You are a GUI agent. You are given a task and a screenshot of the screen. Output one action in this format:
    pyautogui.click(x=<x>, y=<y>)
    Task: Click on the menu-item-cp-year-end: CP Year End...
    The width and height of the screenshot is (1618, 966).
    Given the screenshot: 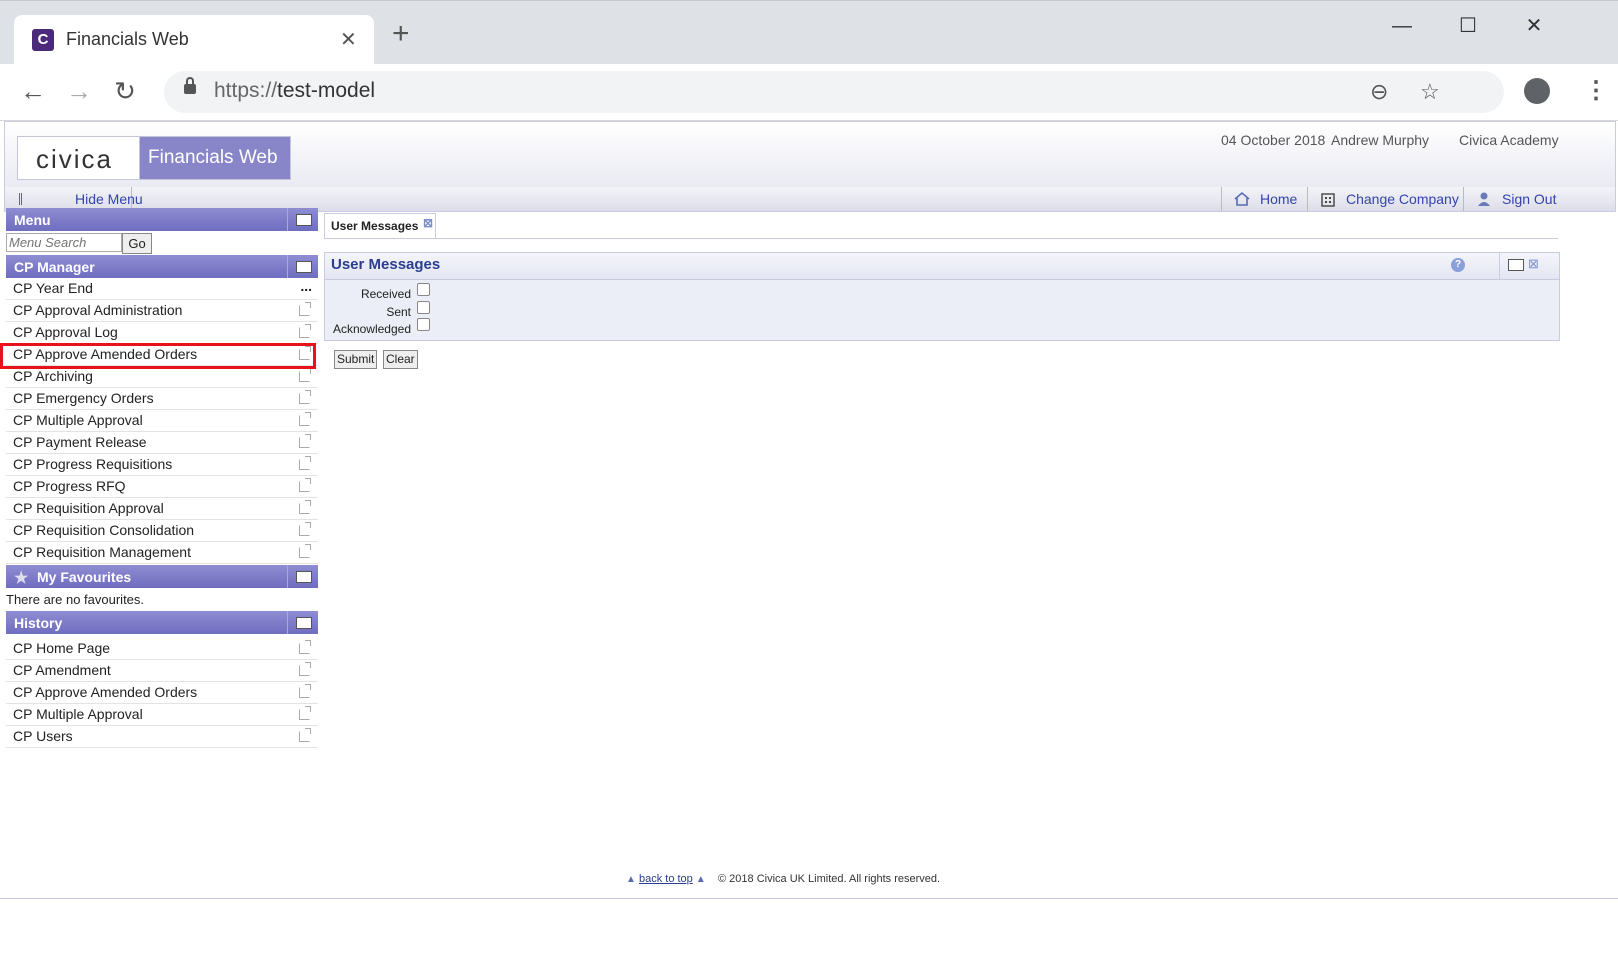 What is the action you would take?
    pyautogui.click(x=162, y=289)
    